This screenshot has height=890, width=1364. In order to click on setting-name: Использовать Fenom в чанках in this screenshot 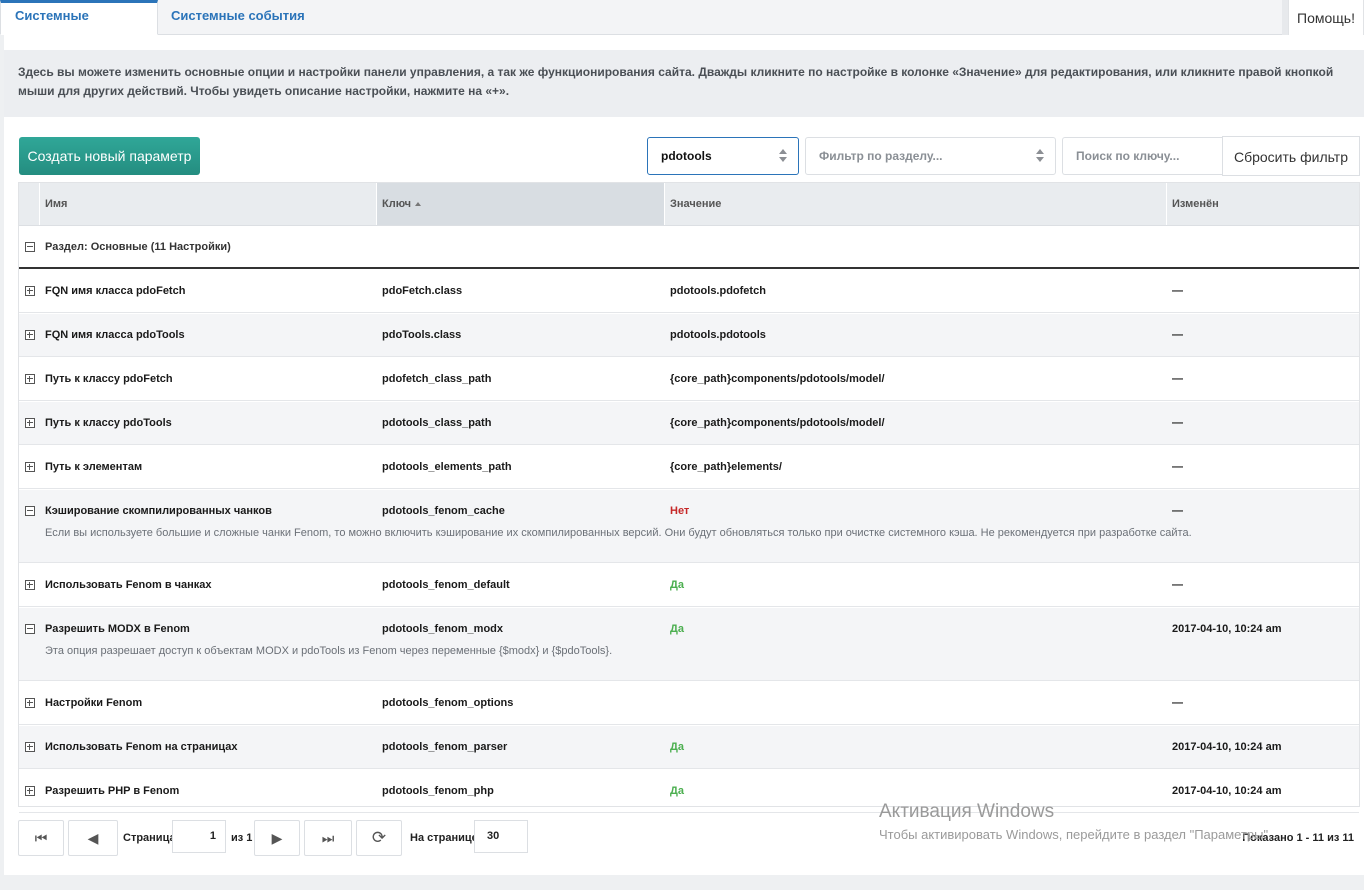, I will do `click(128, 585)`.